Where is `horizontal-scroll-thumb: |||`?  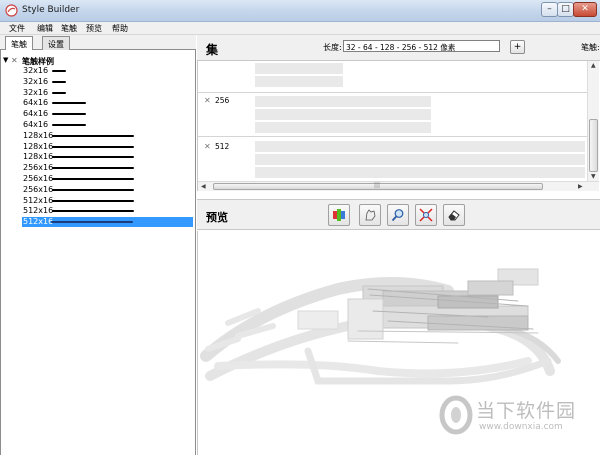
horizontal-scroll-thumb: ||| is located at coordinates (378, 186).